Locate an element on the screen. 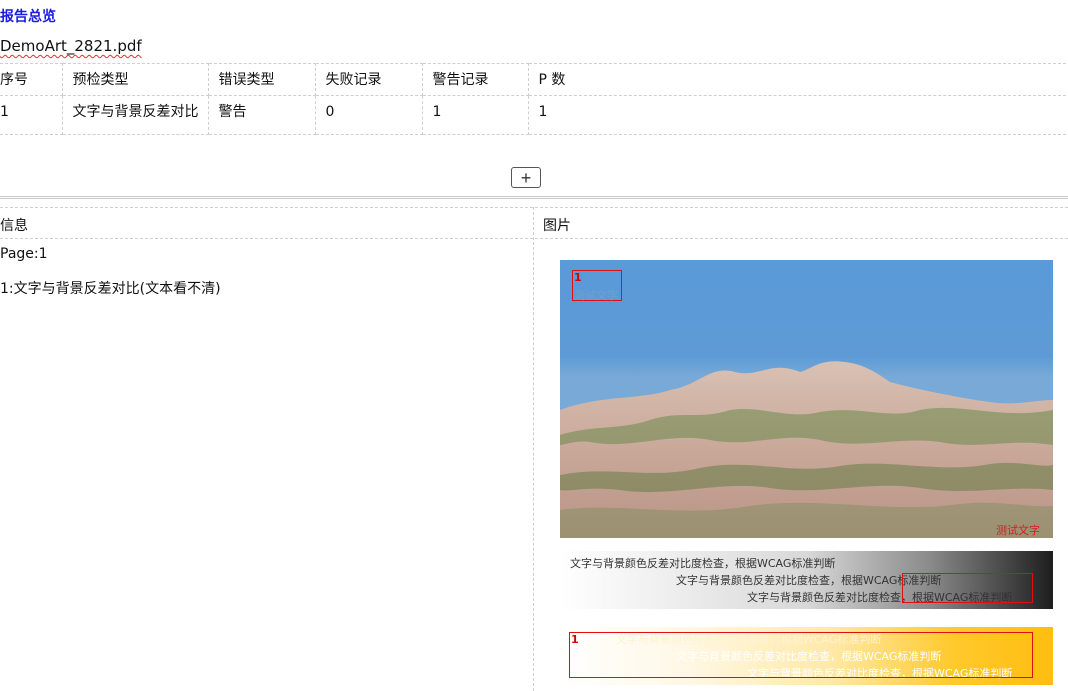 The image size is (1068, 691). col-header-warn-count: 警告记录 is located at coordinates (475, 79).